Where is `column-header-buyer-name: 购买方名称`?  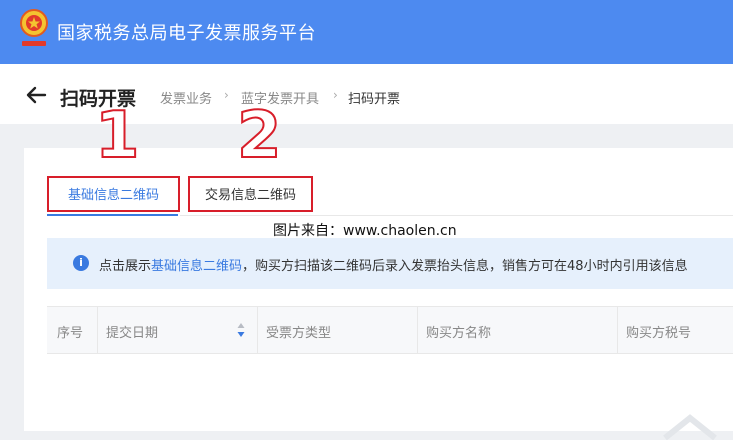
column-header-buyer-name: 购买方名称 is located at coordinates (459, 333).